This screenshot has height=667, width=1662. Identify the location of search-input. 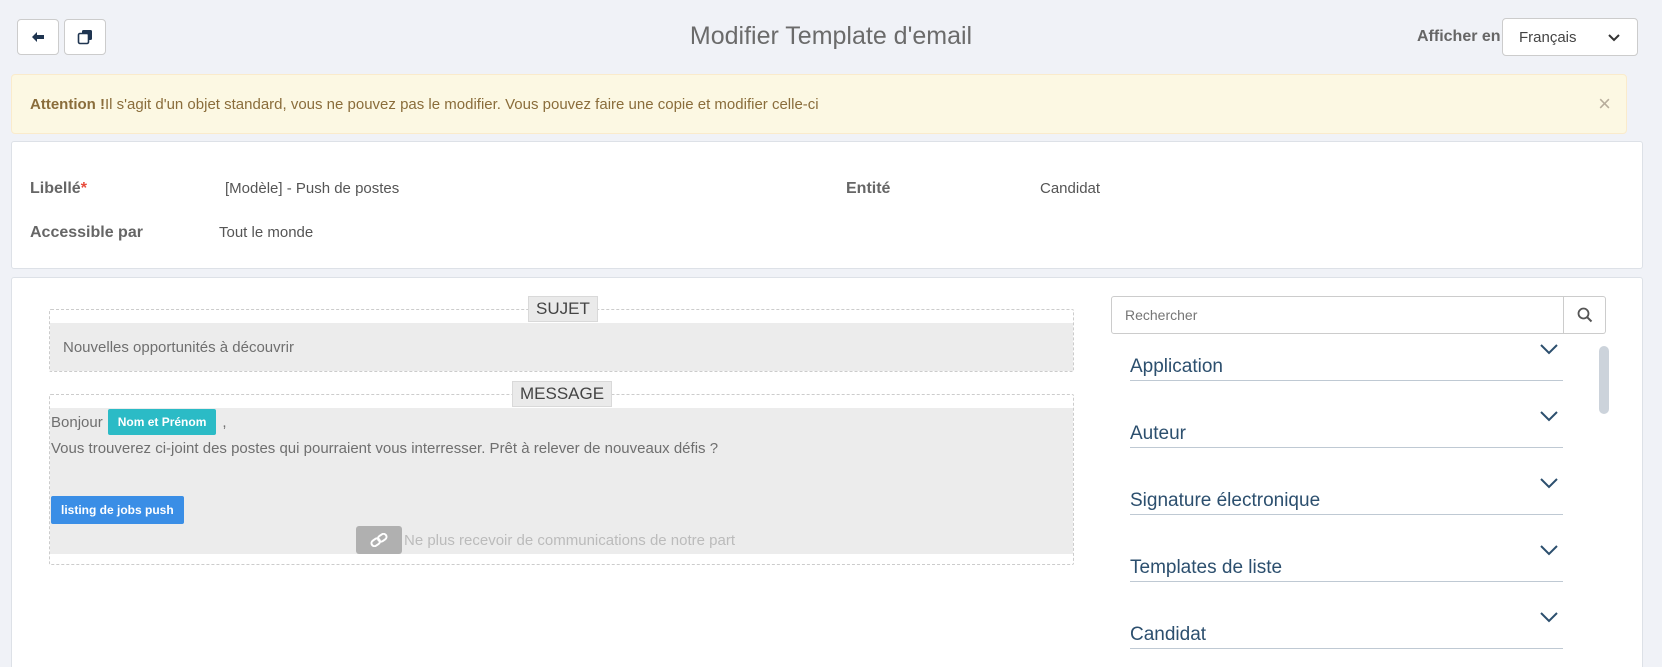
(1337, 315).